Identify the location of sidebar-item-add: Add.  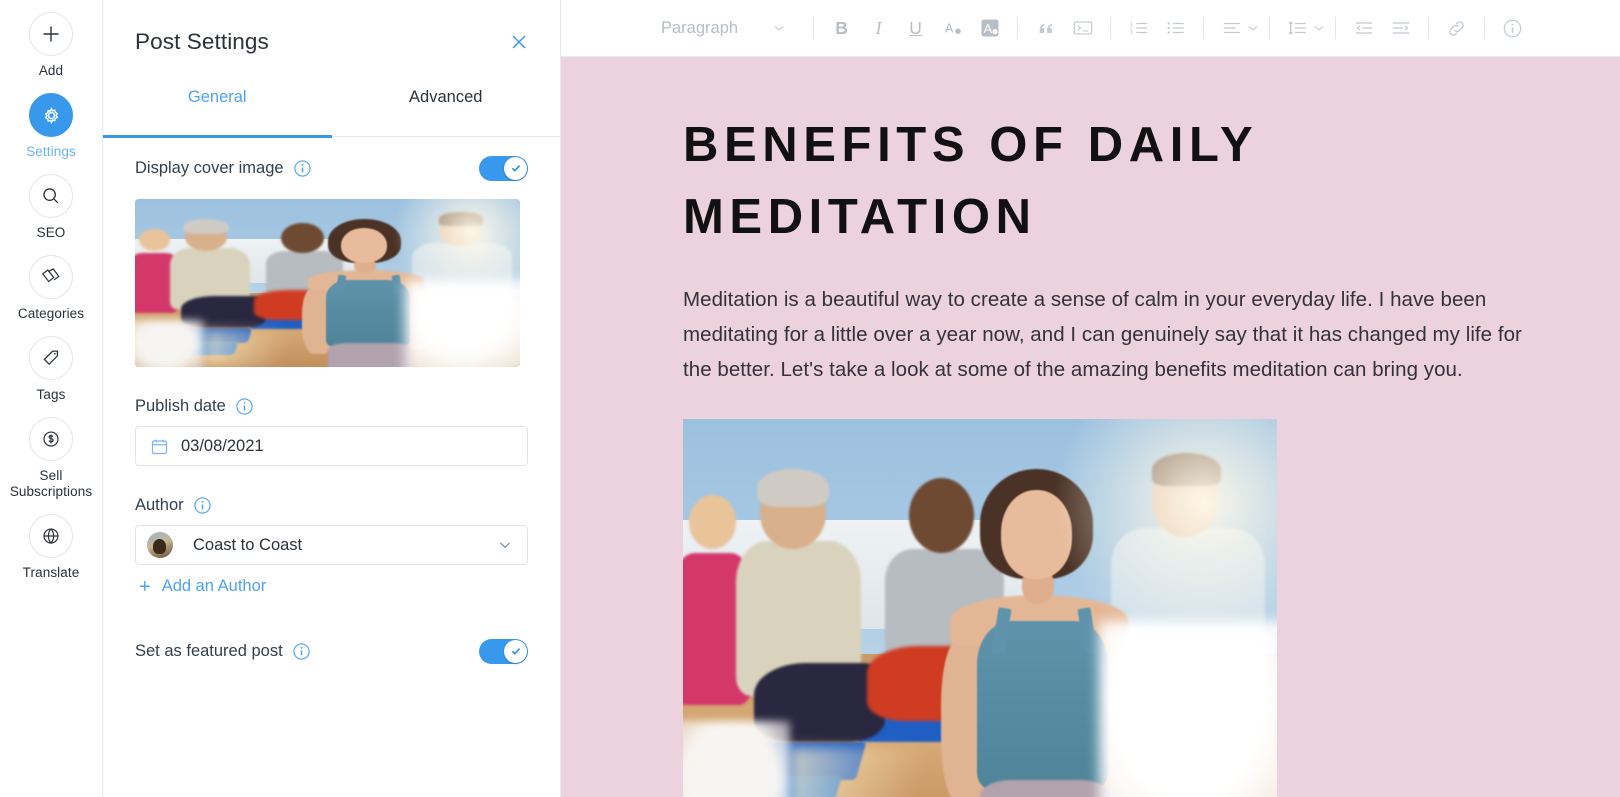
(51, 45).